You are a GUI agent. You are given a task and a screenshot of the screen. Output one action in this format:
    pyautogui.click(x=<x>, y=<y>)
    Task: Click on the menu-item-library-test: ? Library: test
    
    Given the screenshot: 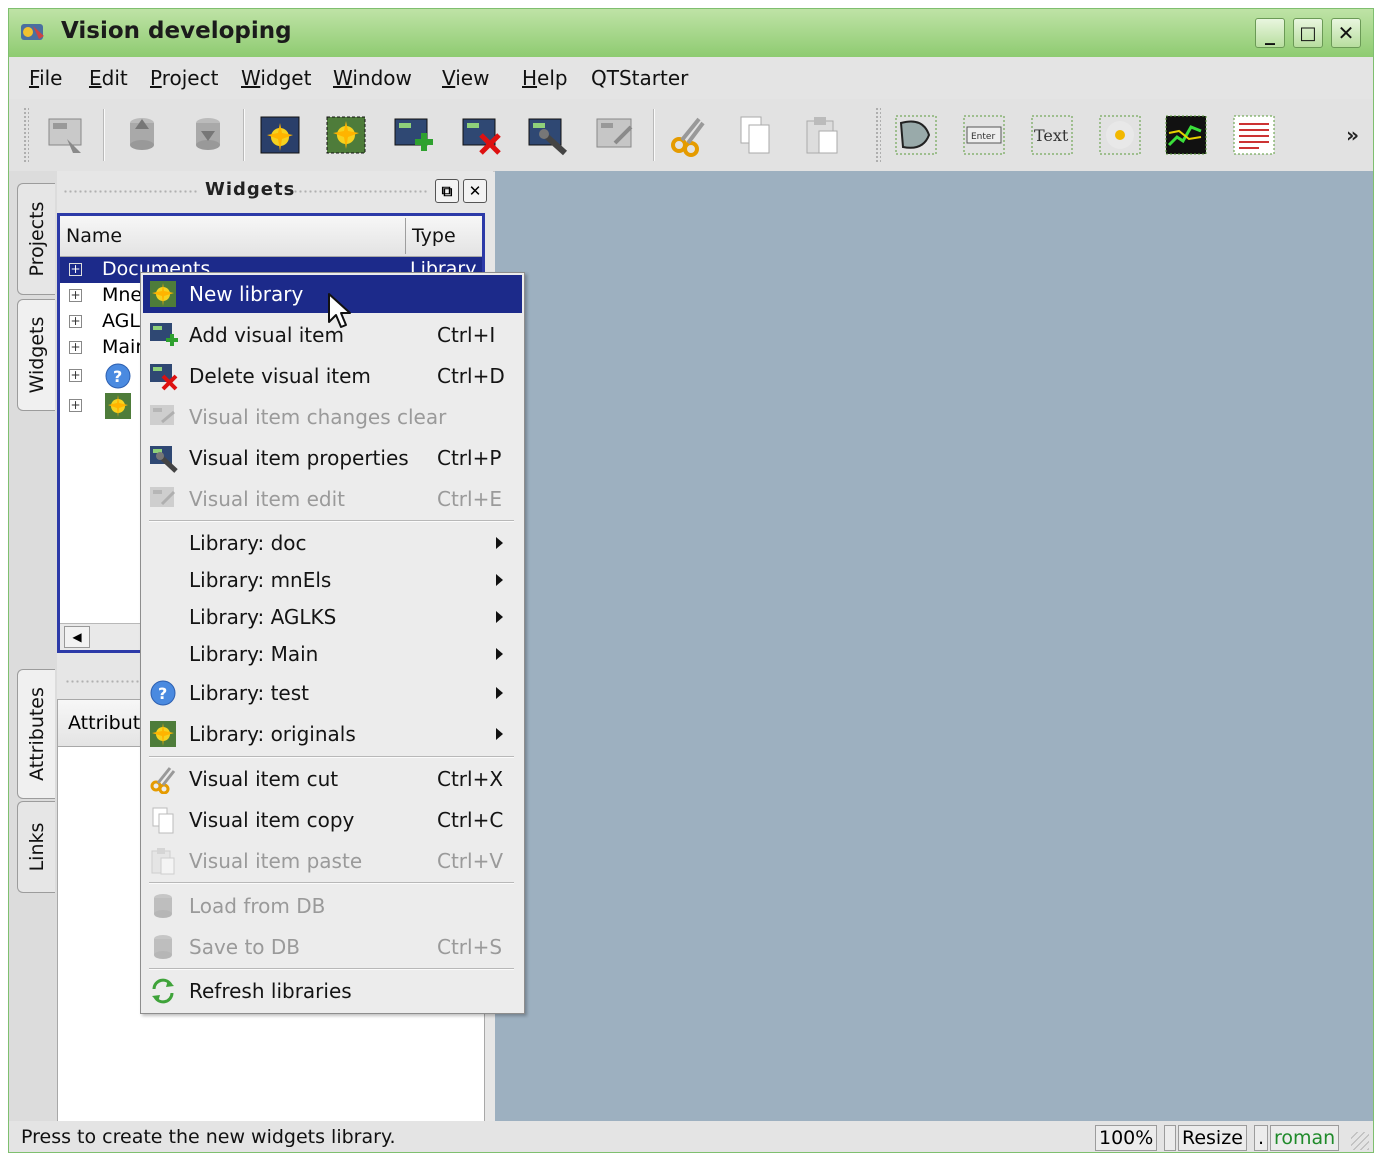 What is the action you would take?
    pyautogui.click(x=332, y=693)
    